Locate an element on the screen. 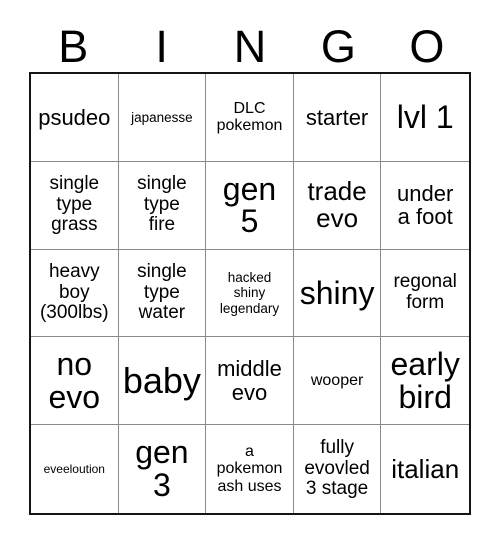  bingo-cell-label: wooper is located at coordinates (337, 380).